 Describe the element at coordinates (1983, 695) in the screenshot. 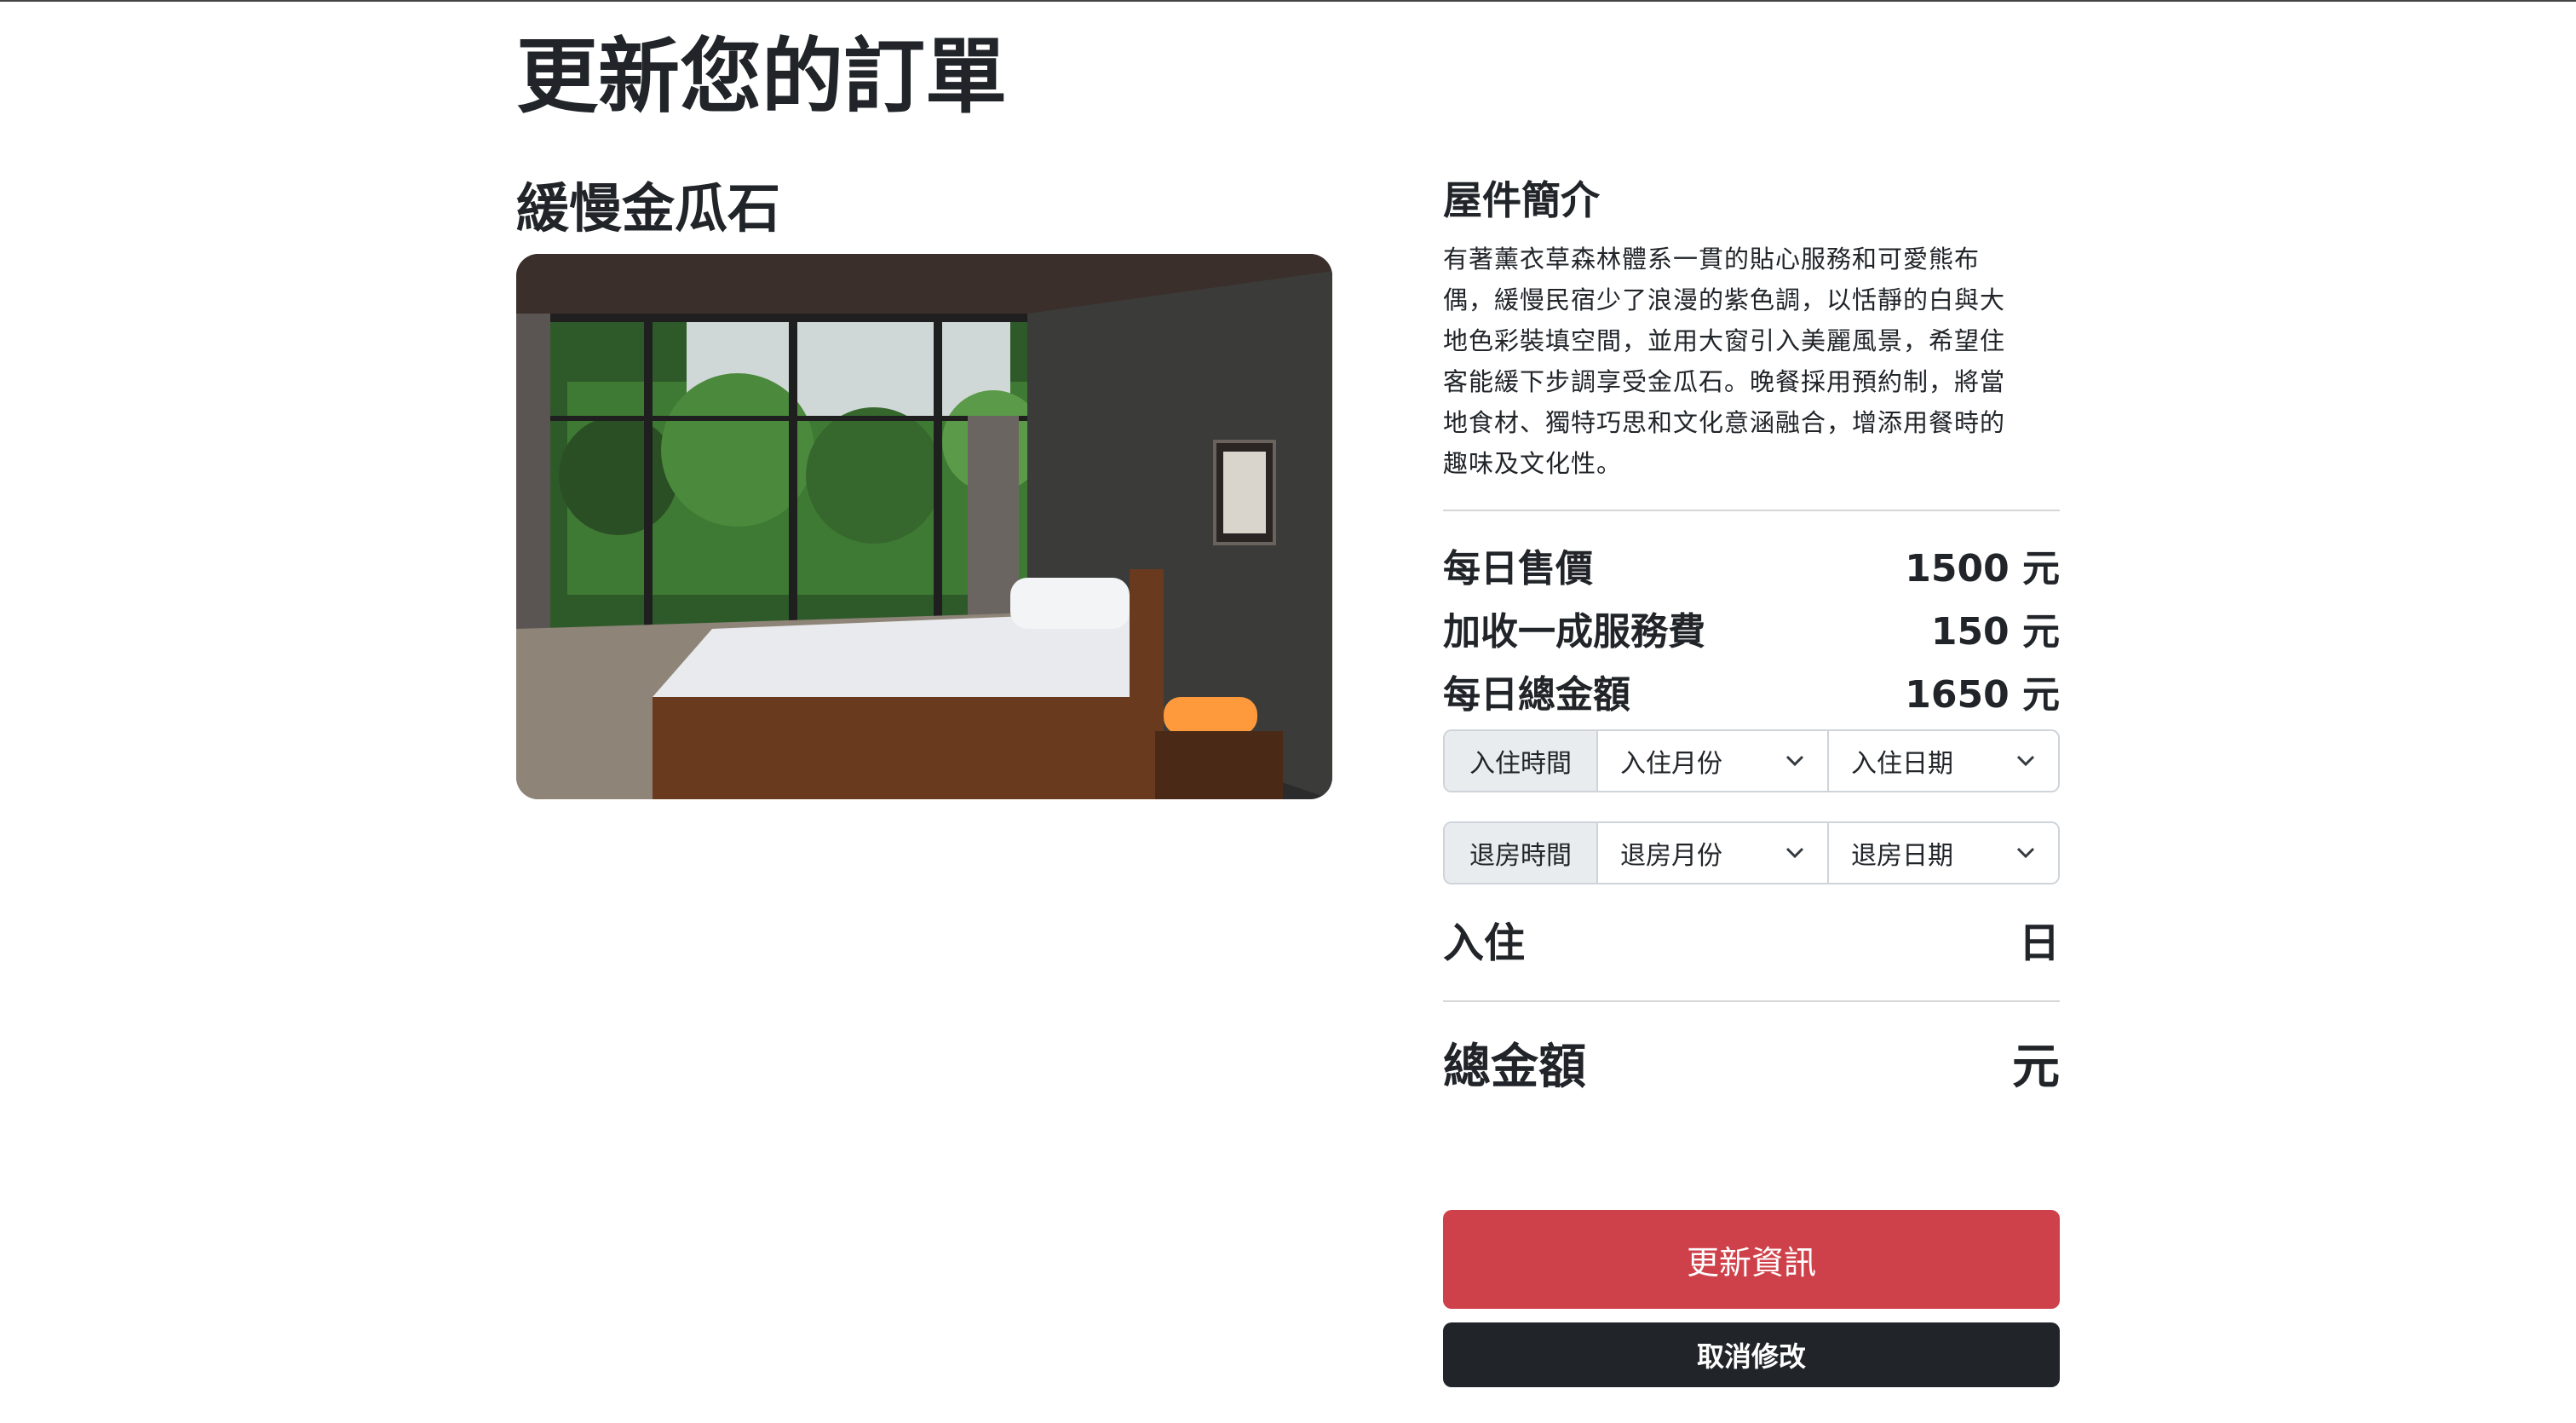

I see `daily-total-value: 1650 元` at that location.